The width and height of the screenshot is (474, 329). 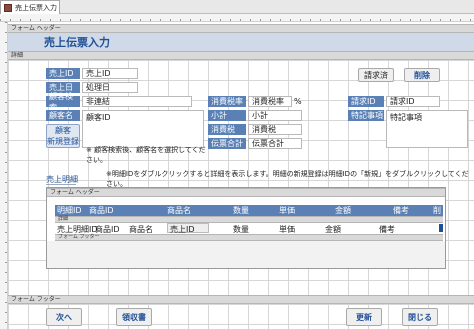 What do you see at coordinates (227, 129) in the screenshot?
I see `tax-label: 消費税` at bounding box center [227, 129].